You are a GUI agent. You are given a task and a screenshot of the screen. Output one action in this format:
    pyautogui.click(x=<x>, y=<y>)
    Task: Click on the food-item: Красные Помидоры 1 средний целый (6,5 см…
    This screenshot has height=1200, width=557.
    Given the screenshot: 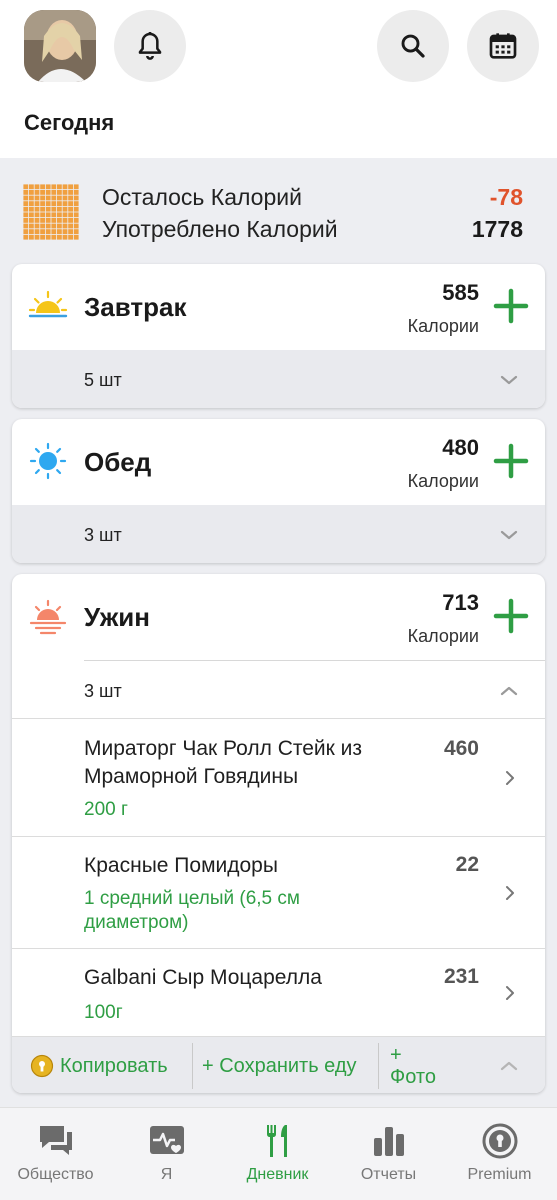 What is the action you would take?
    pyautogui.click(x=278, y=892)
    